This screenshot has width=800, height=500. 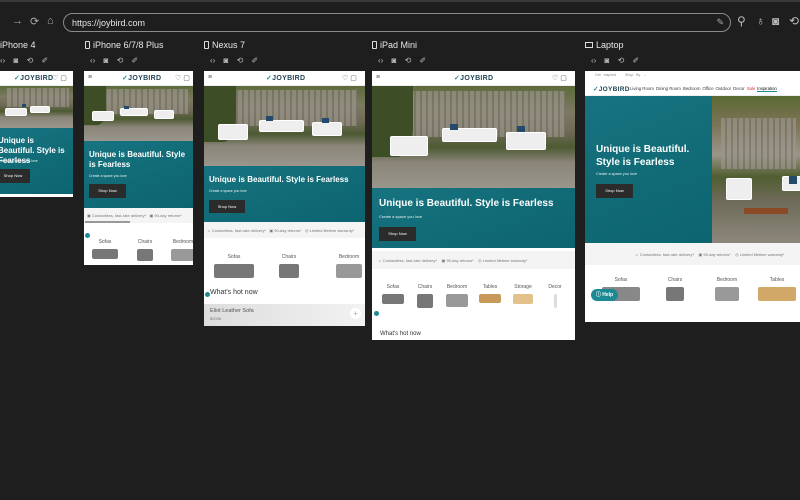 What do you see at coordinates (17, 21) in the screenshot?
I see `forward-icon: →` at bounding box center [17, 21].